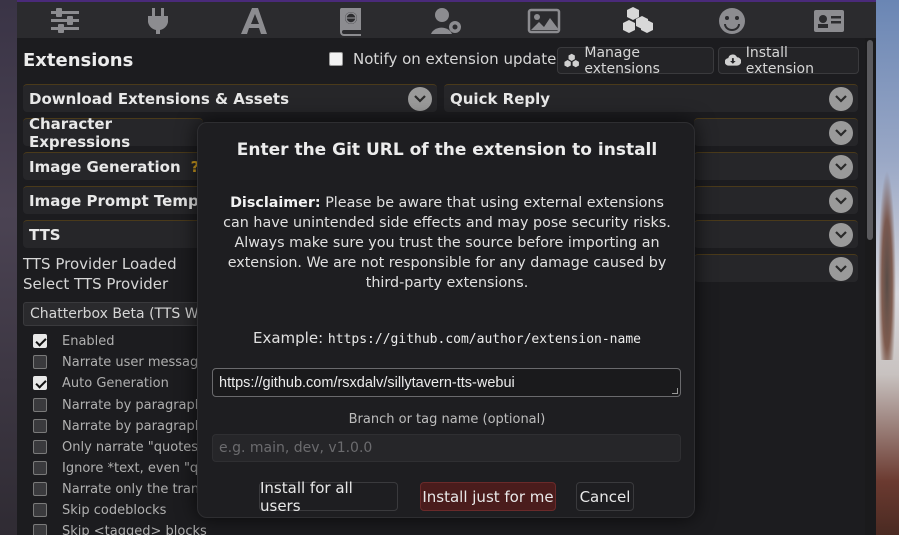 The height and width of the screenshot is (535, 899). I want to click on install-all-users-button: Install for all users, so click(328, 497).